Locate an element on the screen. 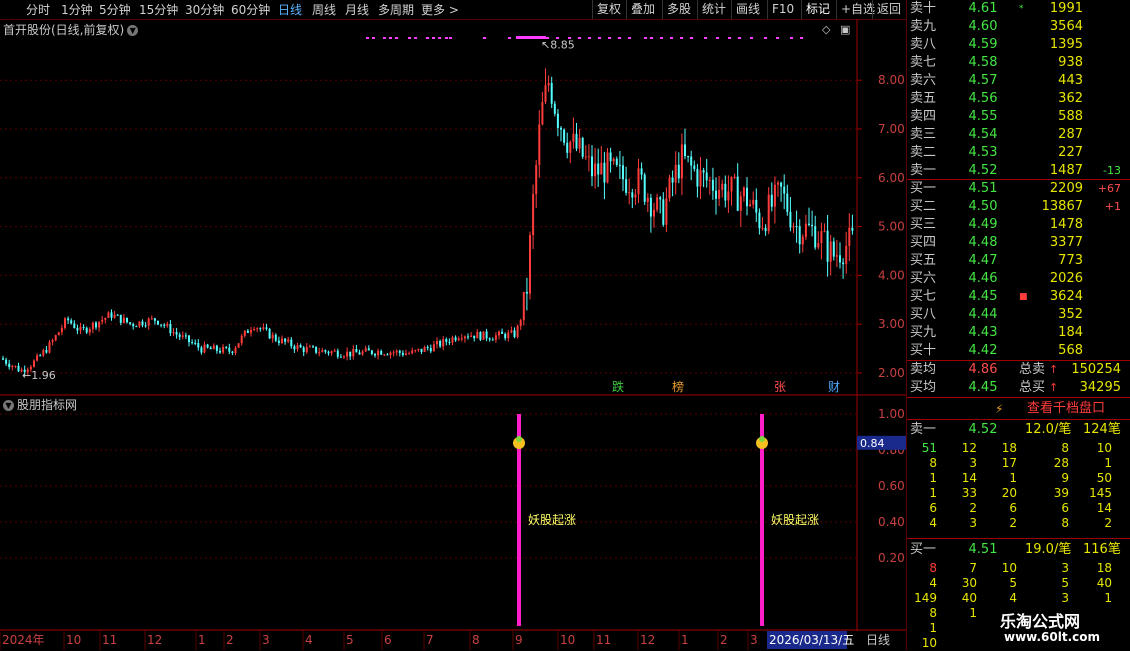  bid-level-8: 买九 4.43 184 is located at coordinates (1018, 333).